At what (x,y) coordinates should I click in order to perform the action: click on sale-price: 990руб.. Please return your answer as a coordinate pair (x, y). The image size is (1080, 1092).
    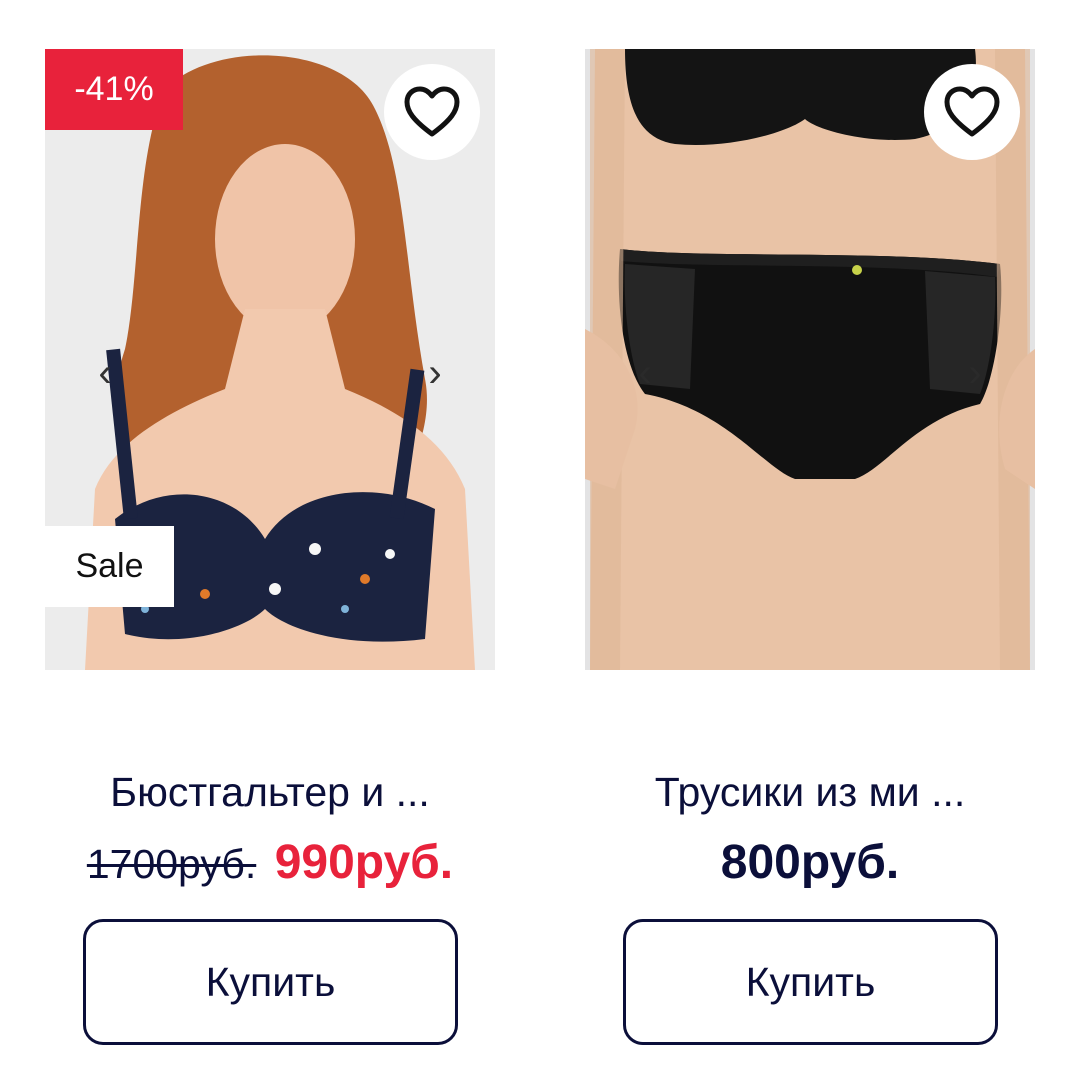
    Looking at the image, I should click on (364, 862).